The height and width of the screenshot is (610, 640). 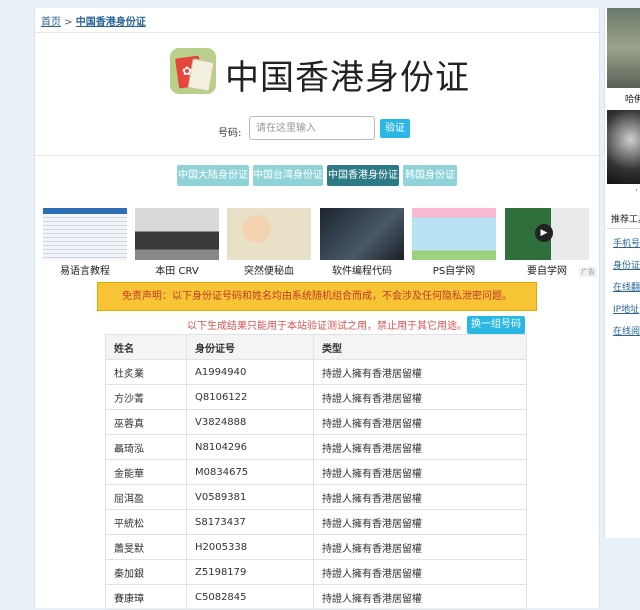 What do you see at coordinates (250, 397) in the screenshot?
I see `cell-id: Q8106122` at bounding box center [250, 397].